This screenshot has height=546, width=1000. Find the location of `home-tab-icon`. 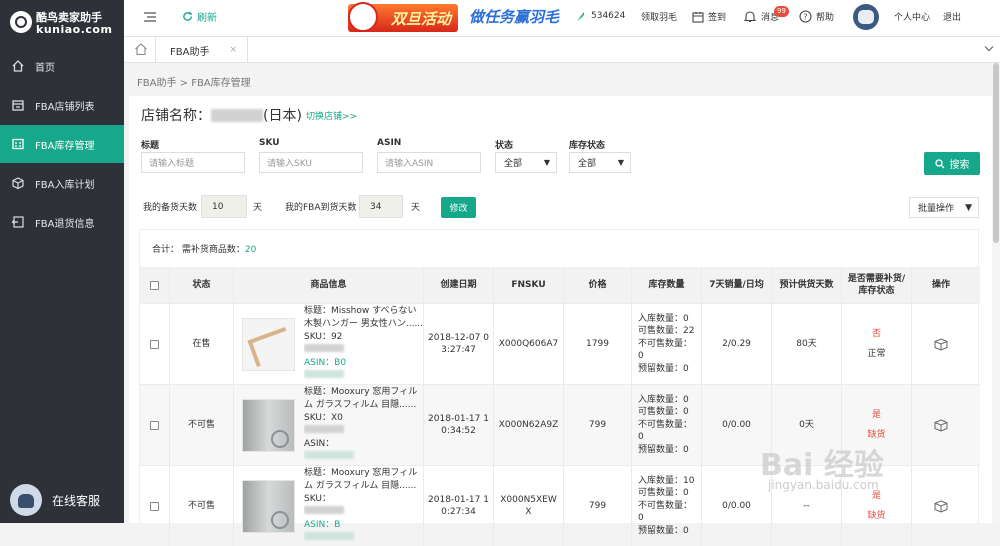

home-tab-icon is located at coordinates (141, 50).